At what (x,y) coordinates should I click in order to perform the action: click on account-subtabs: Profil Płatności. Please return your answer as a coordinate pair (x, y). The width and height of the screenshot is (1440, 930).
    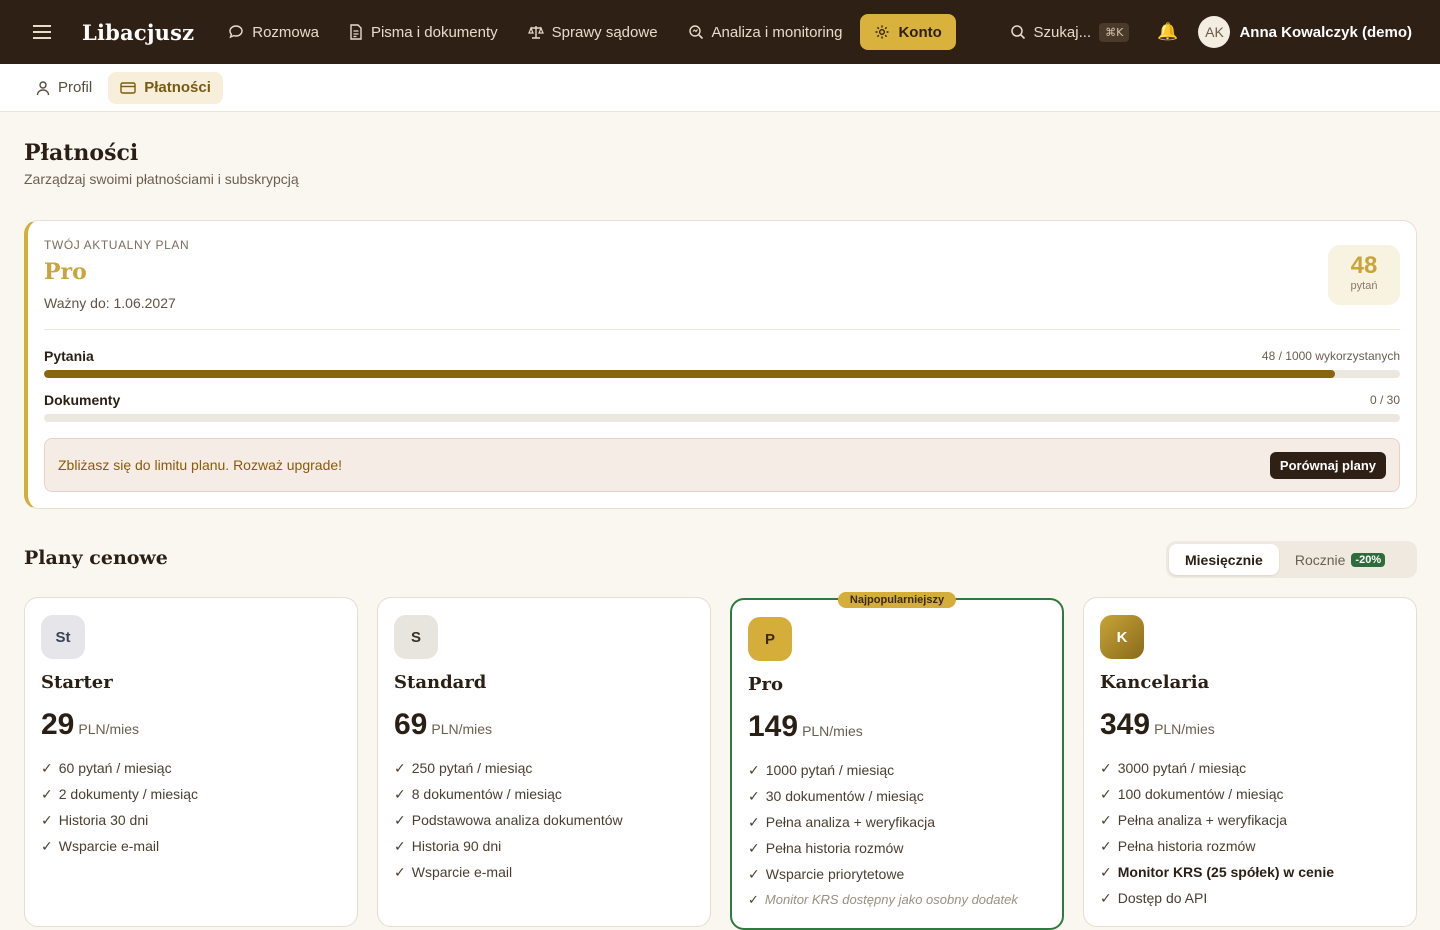
    Looking at the image, I should click on (720, 88).